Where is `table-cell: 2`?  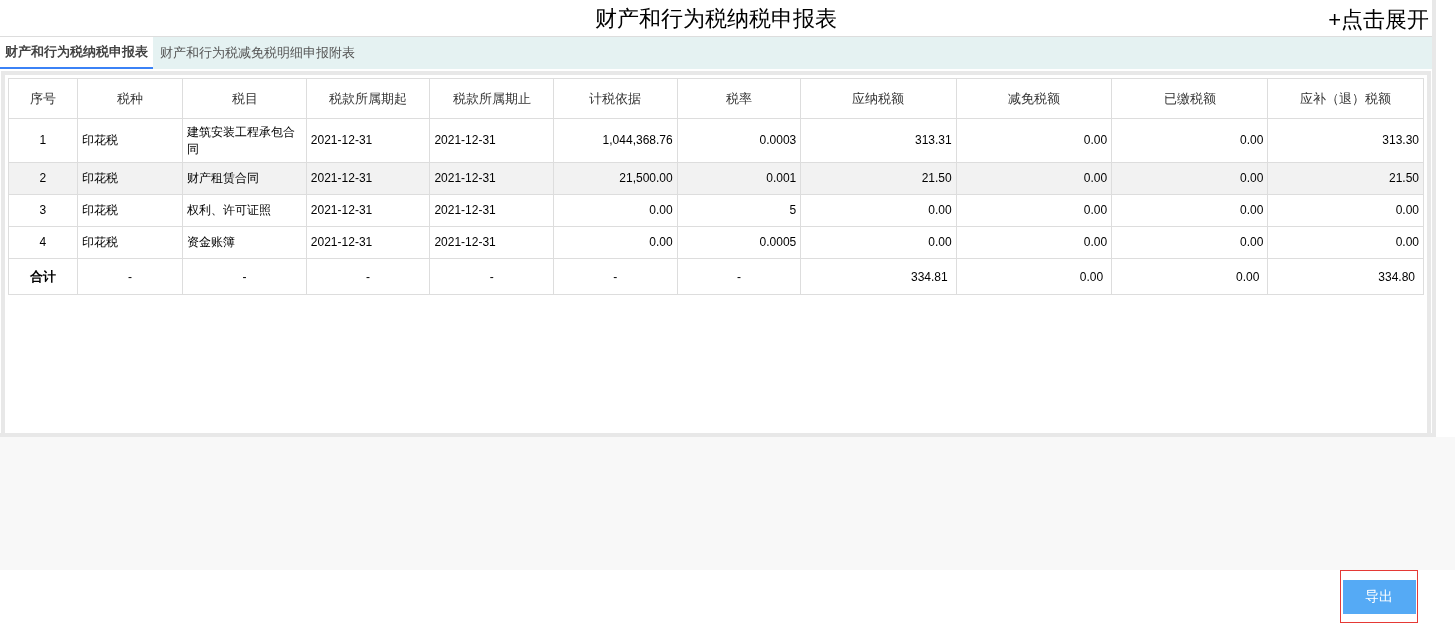
table-cell: 2 is located at coordinates (43, 178).